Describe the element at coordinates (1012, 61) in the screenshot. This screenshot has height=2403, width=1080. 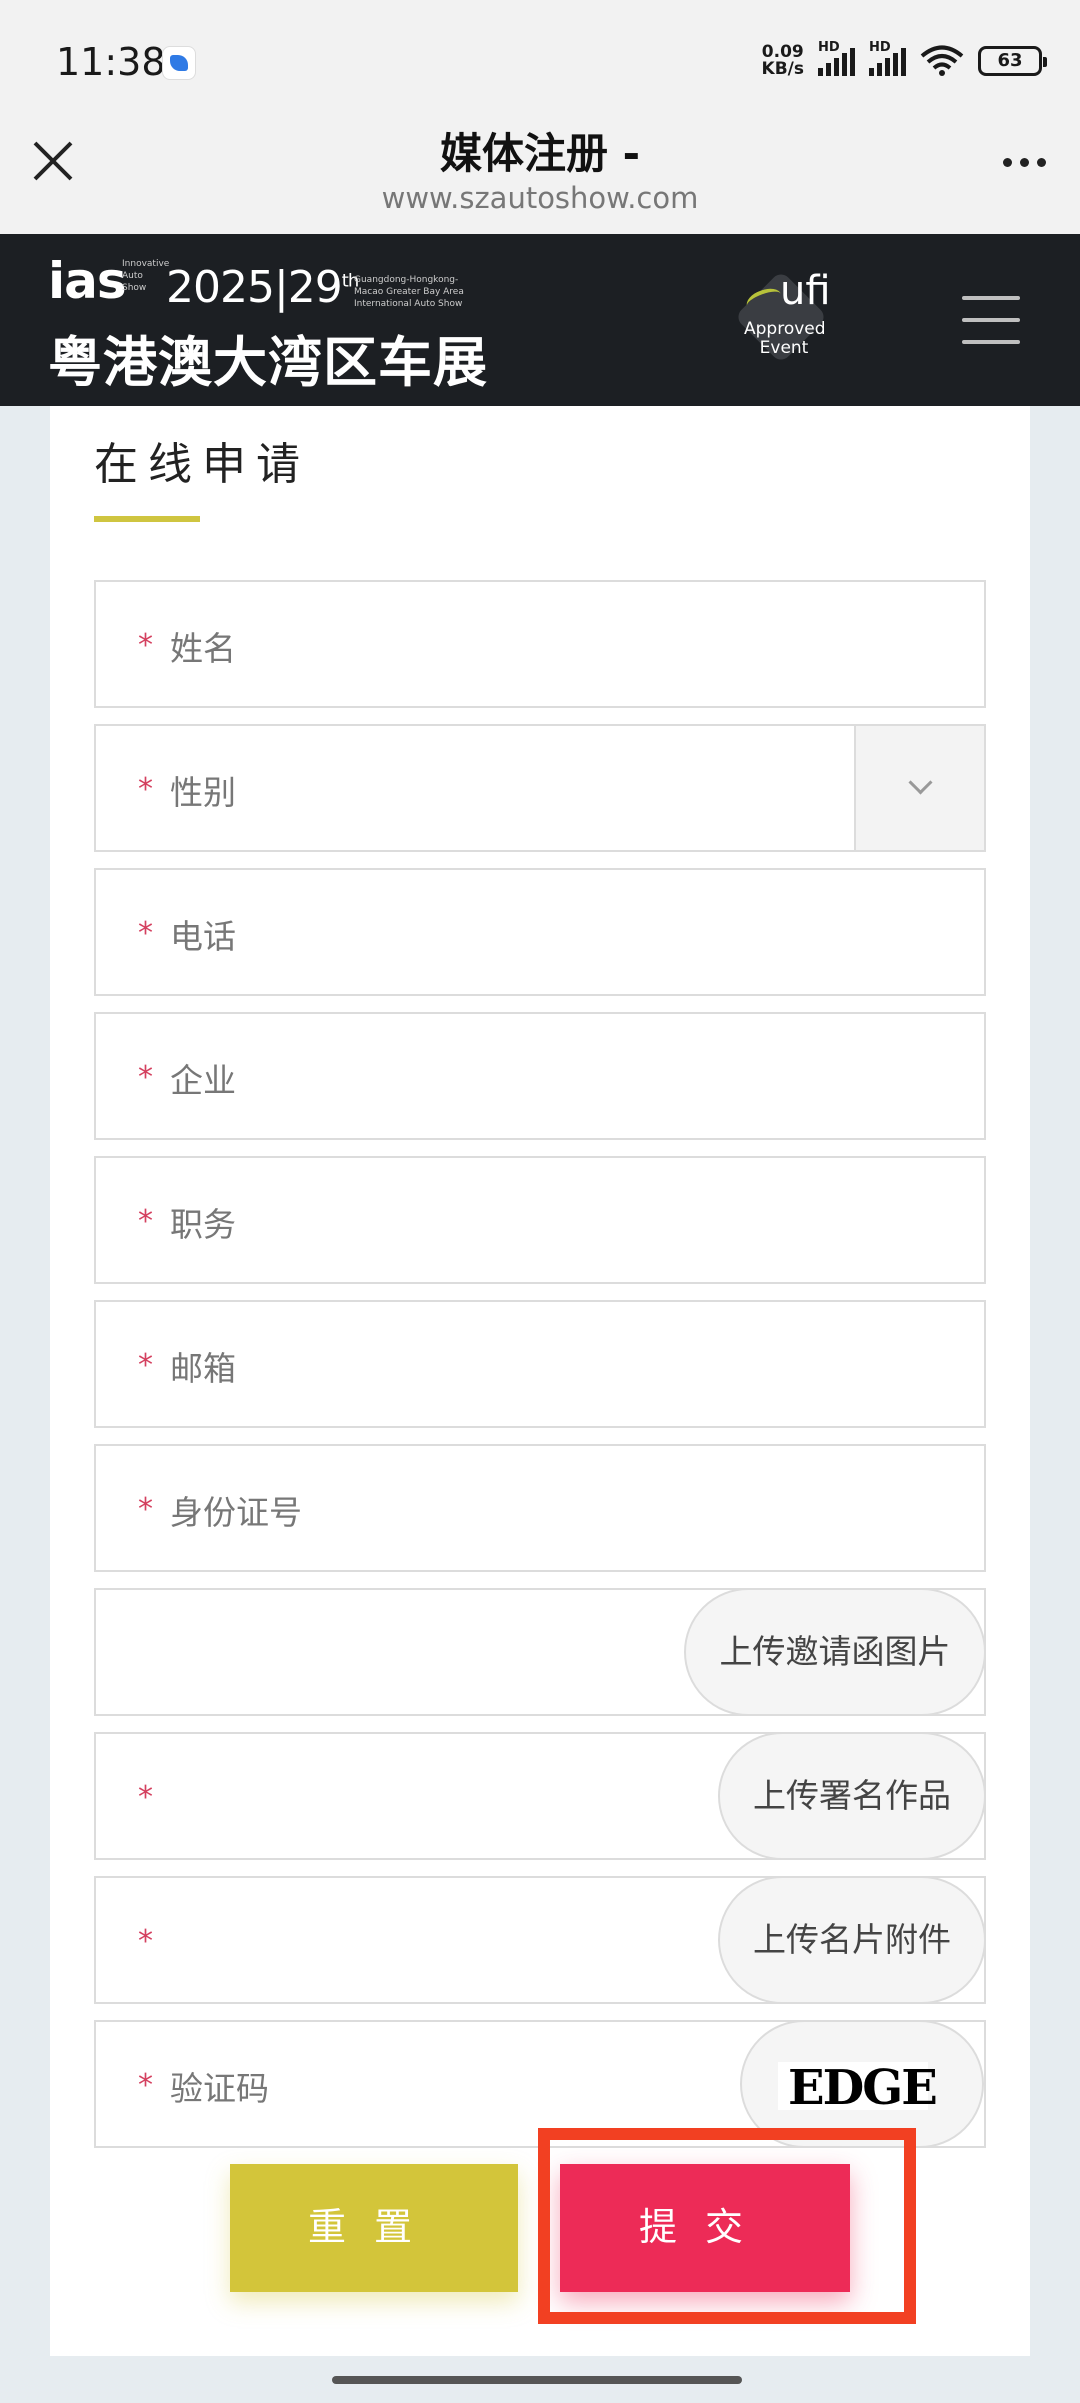
I see `battery-icon: 63` at that location.